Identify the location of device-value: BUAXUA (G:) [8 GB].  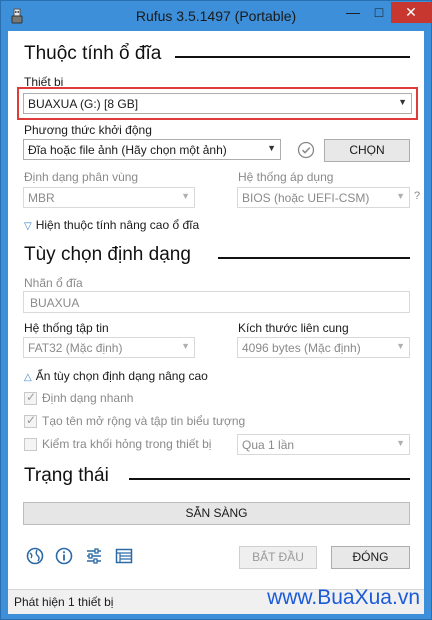
(83, 104).